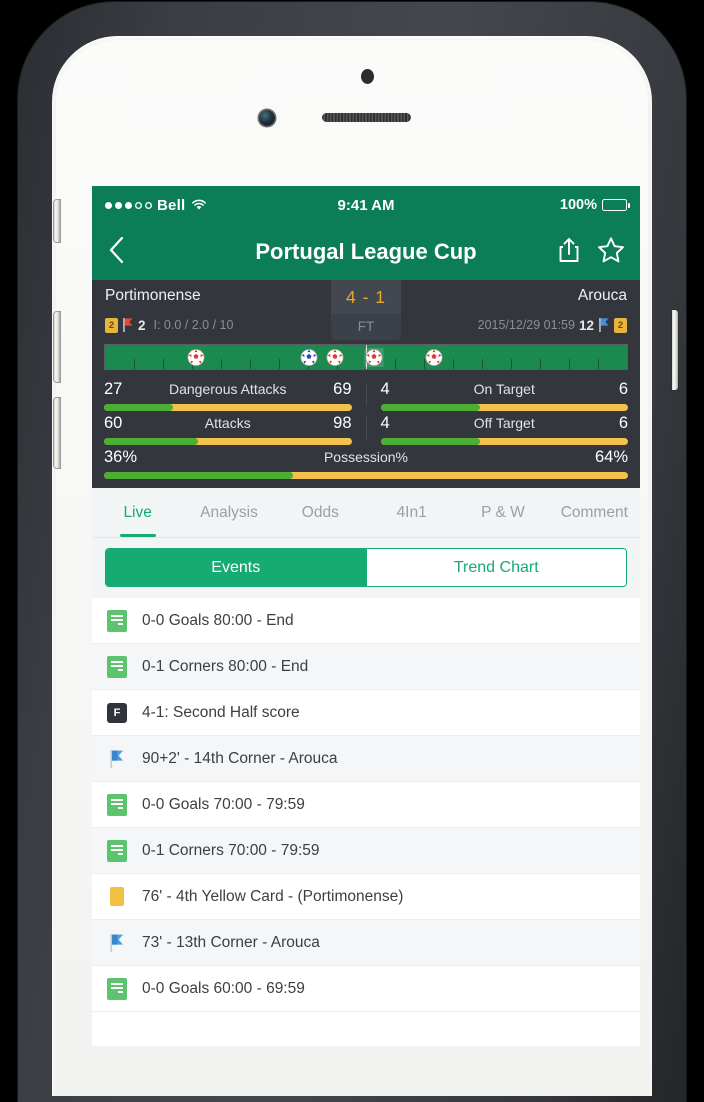  Describe the element at coordinates (569, 252) in the screenshot. I see `share-button` at that location.